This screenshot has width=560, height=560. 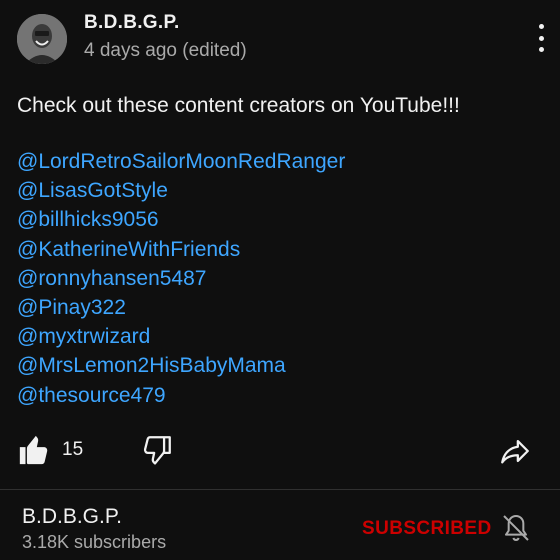 I want to click on bell-off-icon, so click(x=516, y=528).